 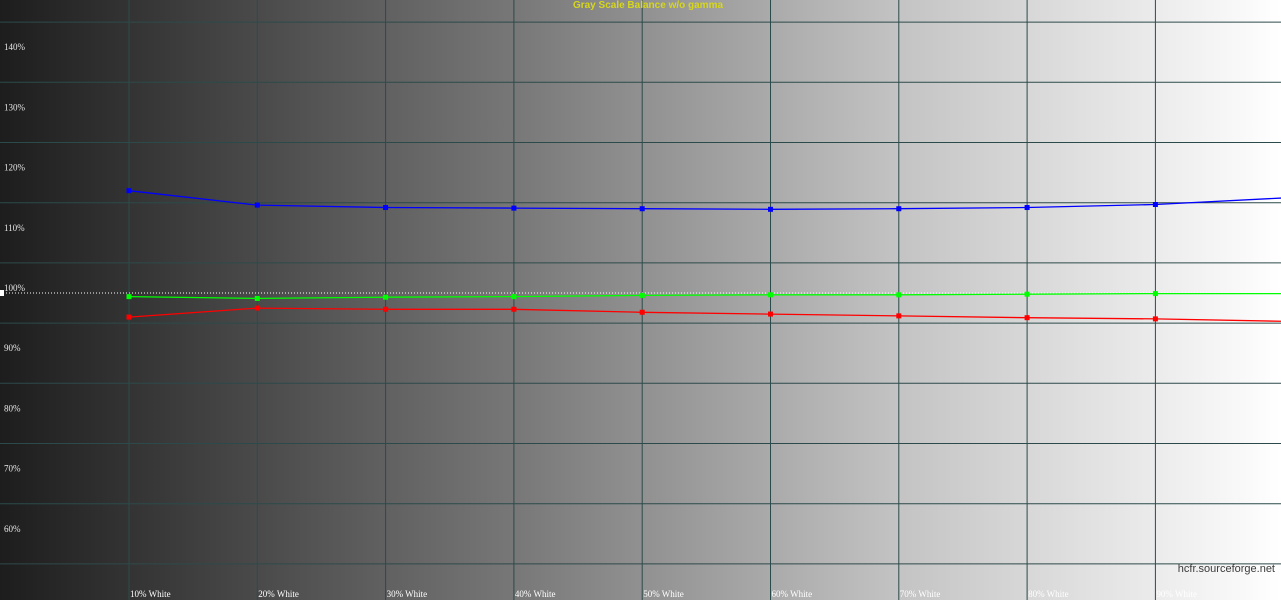 What do you see at coordinates (1226, 569) in the screenshot?
I see `watermark: hcfr.sourceforge.net` at bounding box center [1226, 569].